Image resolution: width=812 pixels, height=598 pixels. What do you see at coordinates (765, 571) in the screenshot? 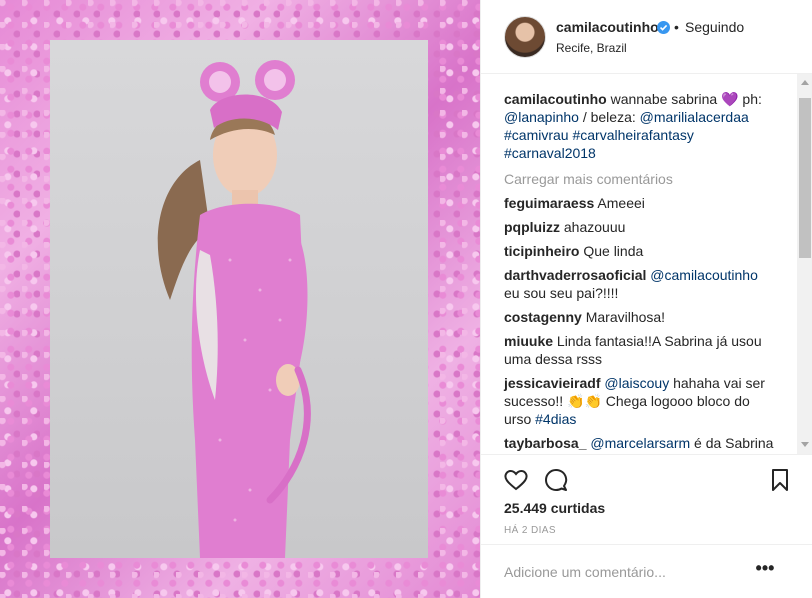
I see `more-options-icon: •••` at bounding box center [765, 571].